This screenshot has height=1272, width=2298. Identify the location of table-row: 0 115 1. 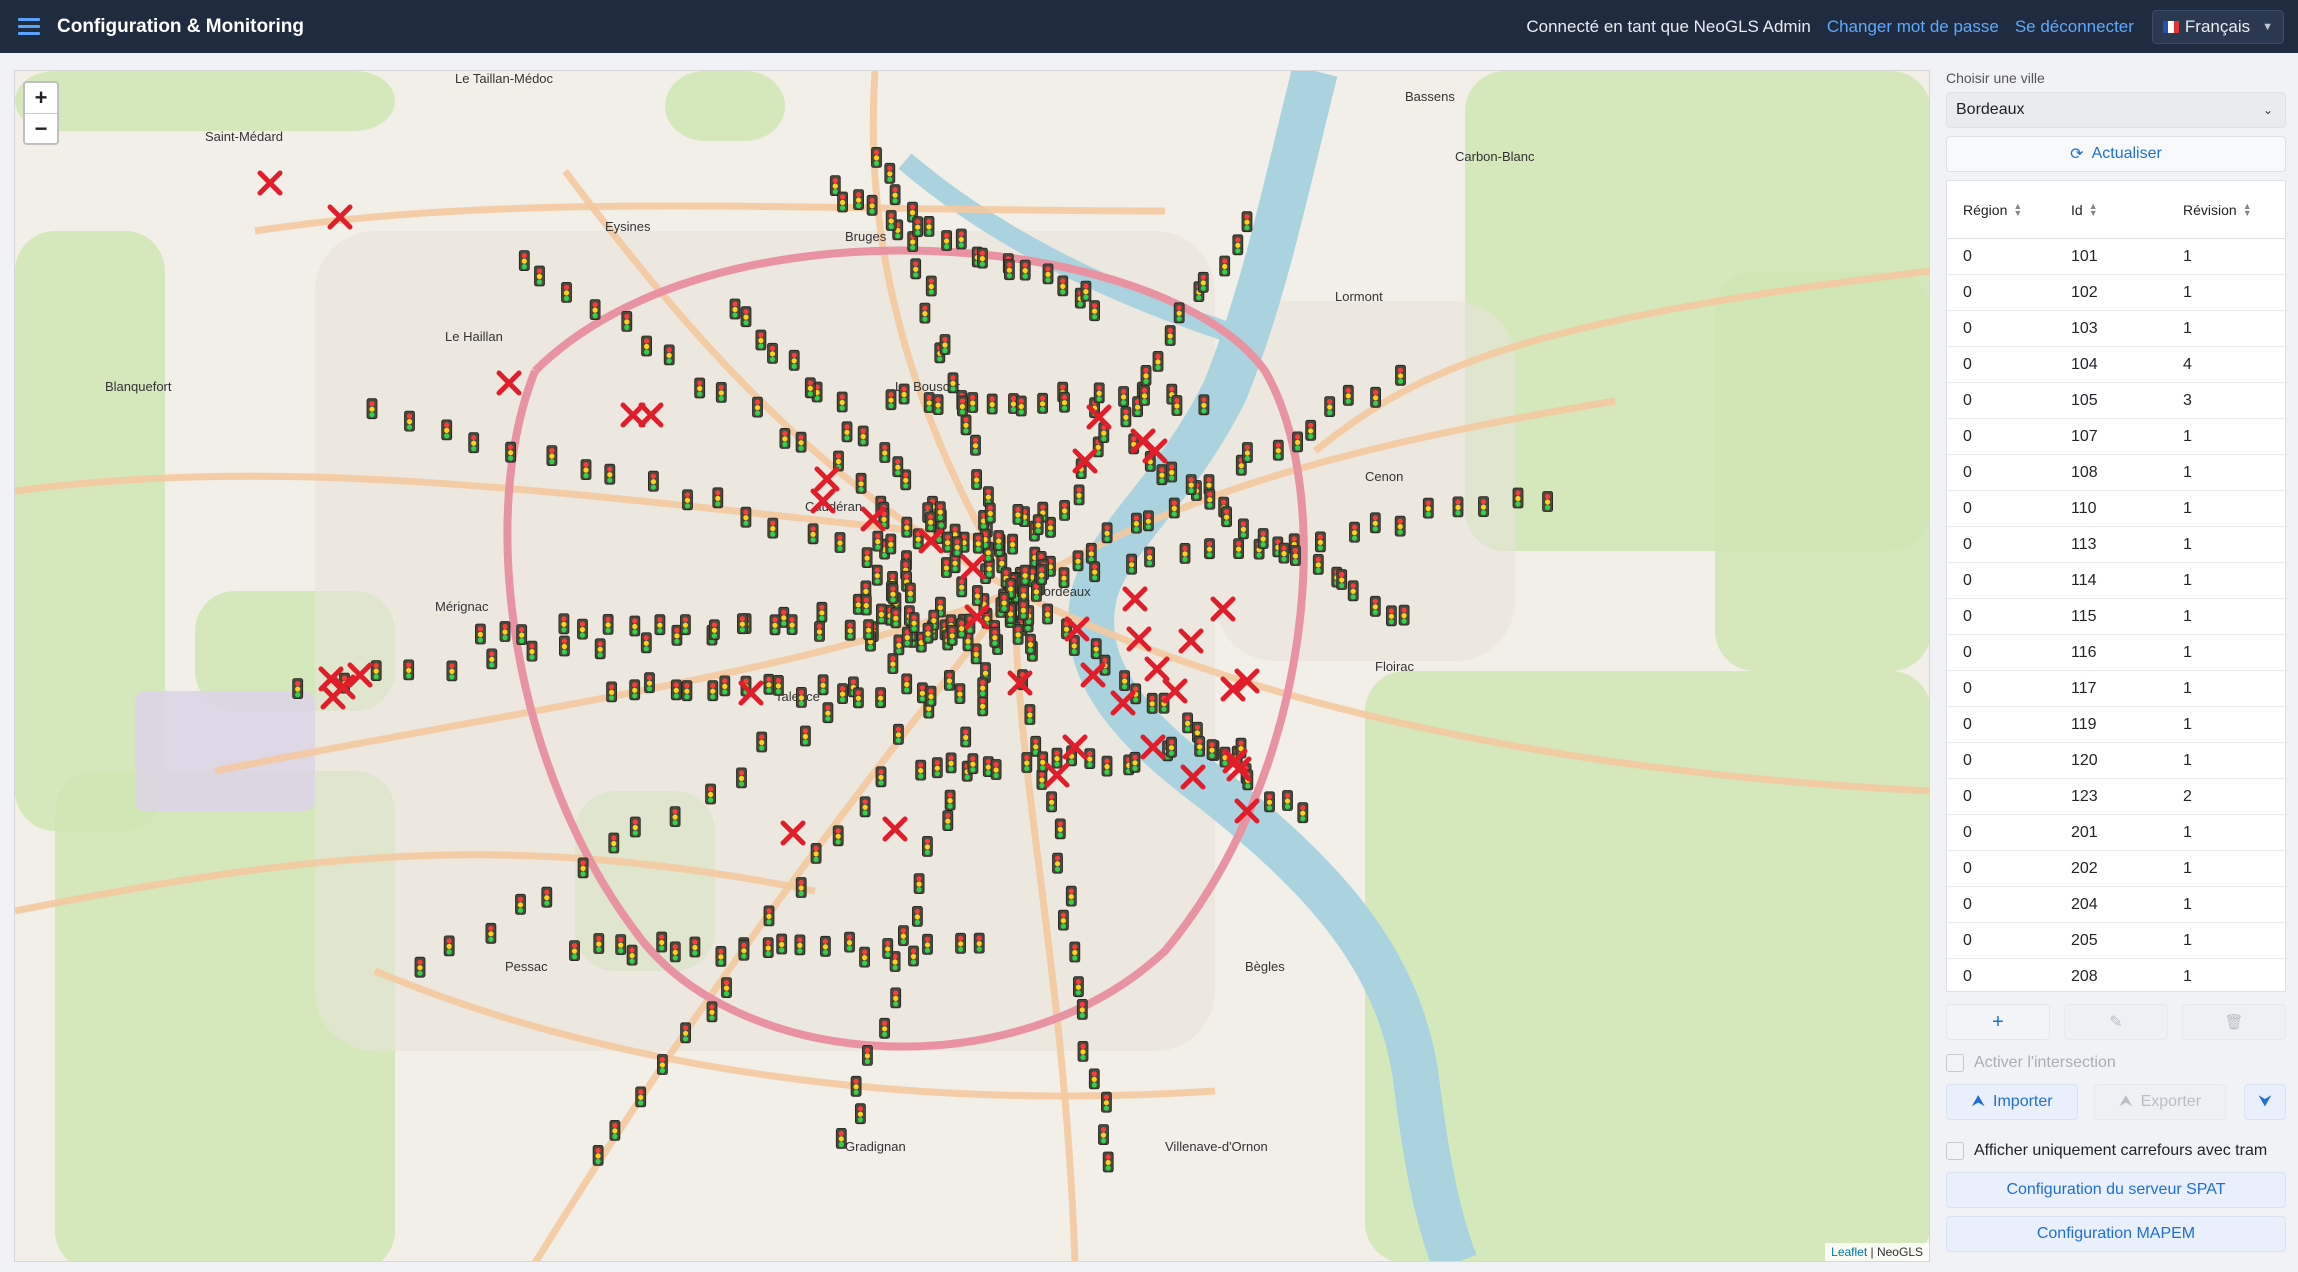
(2116, 617).